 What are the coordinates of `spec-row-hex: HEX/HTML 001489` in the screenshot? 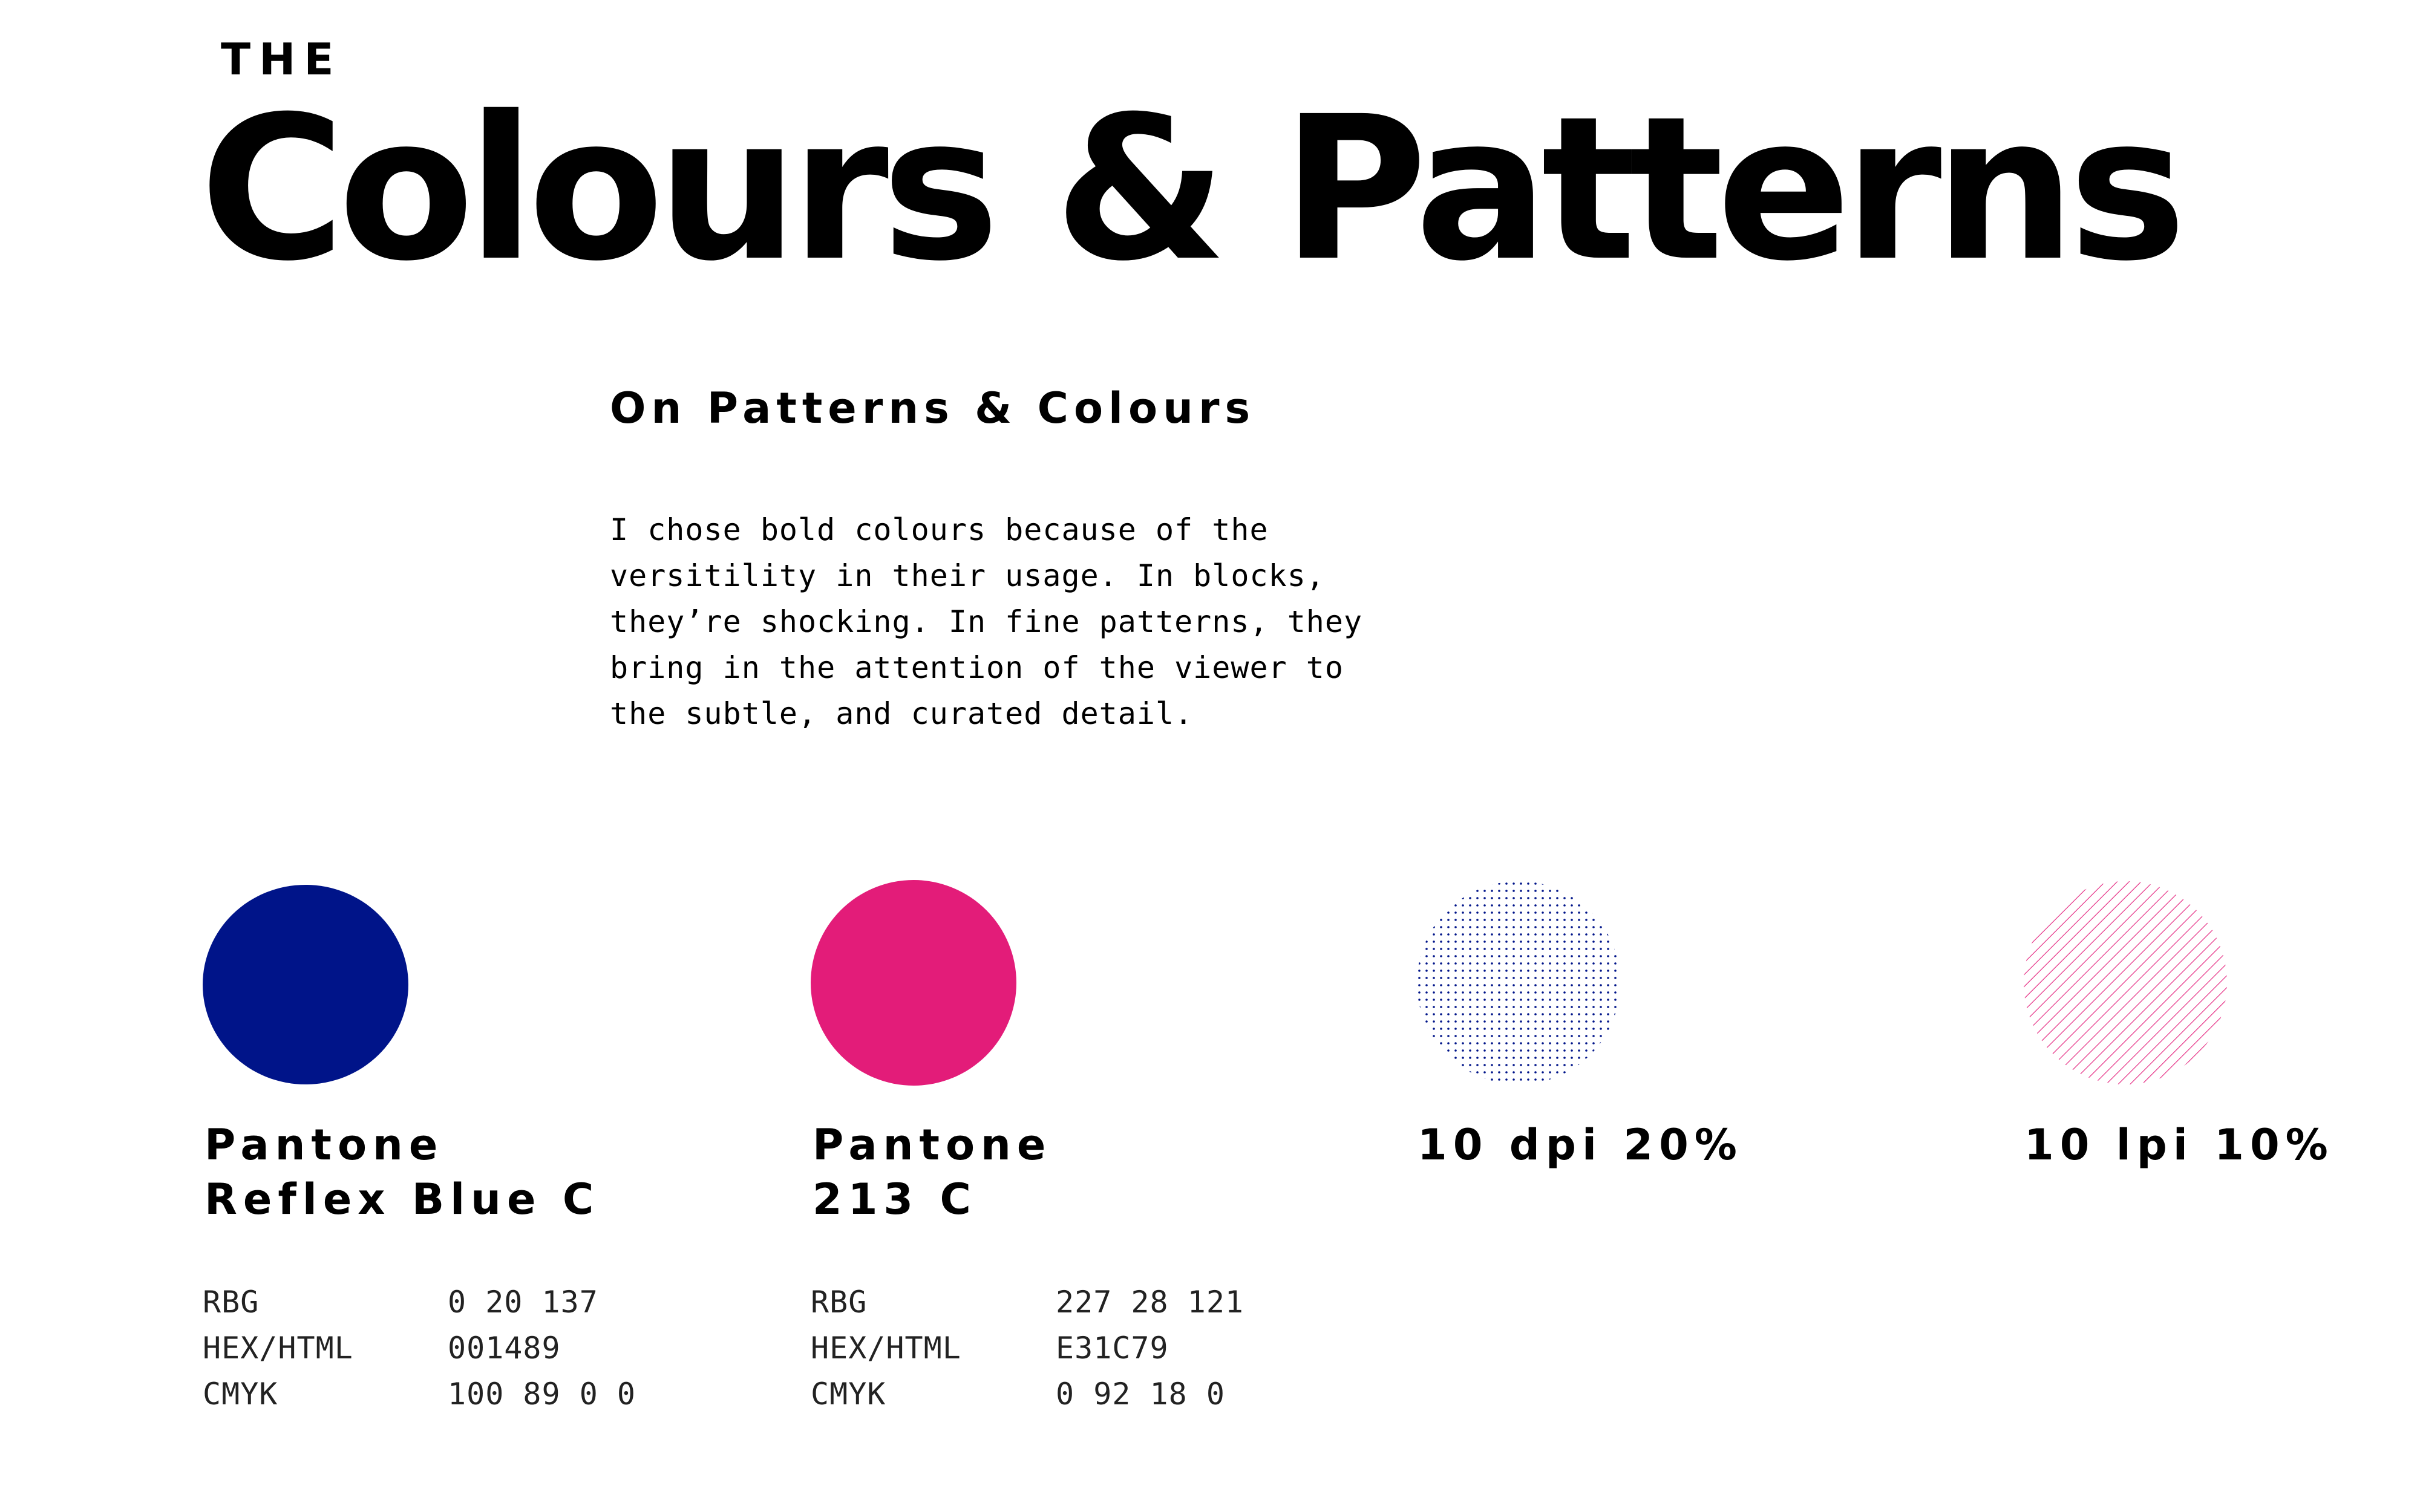 It's located at (382, 1348).